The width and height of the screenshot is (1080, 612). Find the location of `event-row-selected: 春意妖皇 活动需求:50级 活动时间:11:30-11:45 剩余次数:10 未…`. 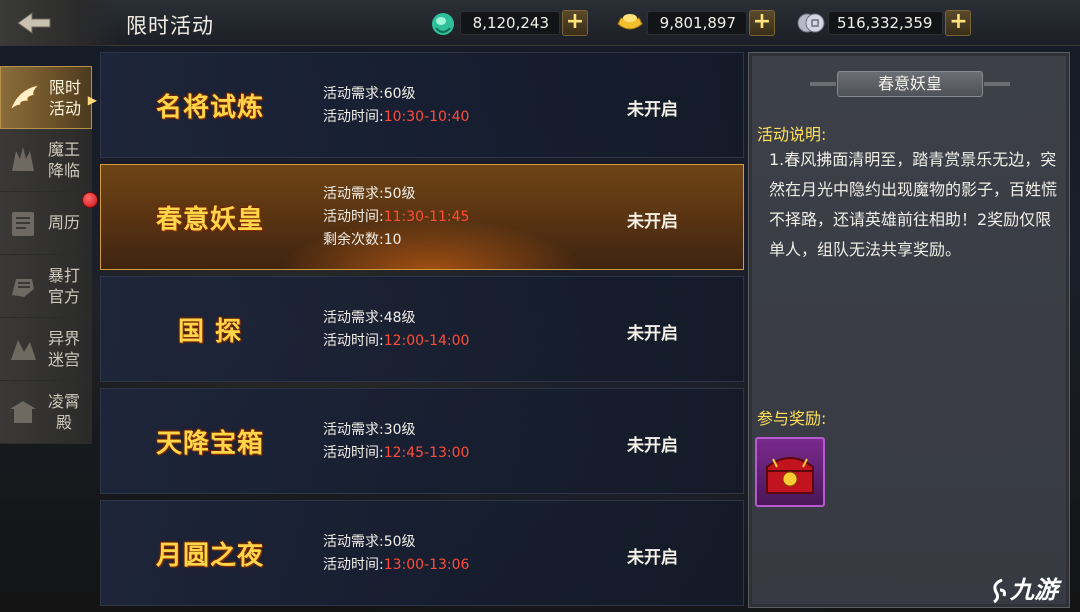

event-row-selected: 春意妖皇 活动需求:50级 活动时间:11:30-11:45 剩余次数:10 未… is located at coordinates (422, 217).